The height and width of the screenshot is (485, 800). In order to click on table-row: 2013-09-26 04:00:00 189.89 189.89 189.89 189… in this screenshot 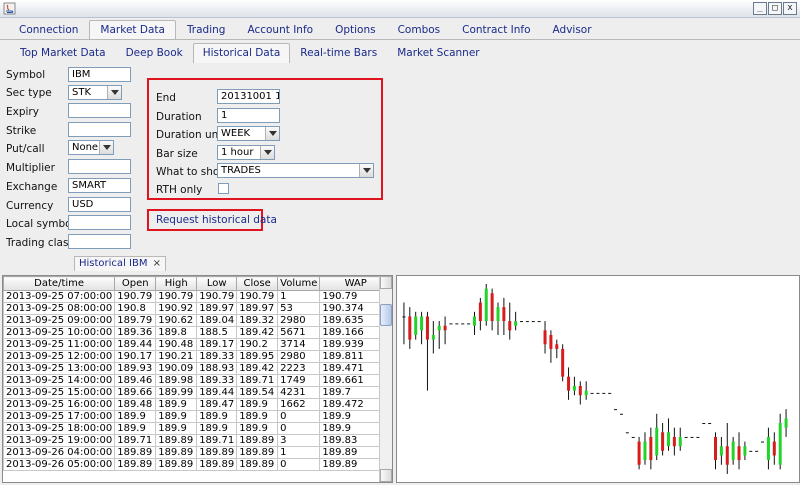, I will do `click(197, 452)`.